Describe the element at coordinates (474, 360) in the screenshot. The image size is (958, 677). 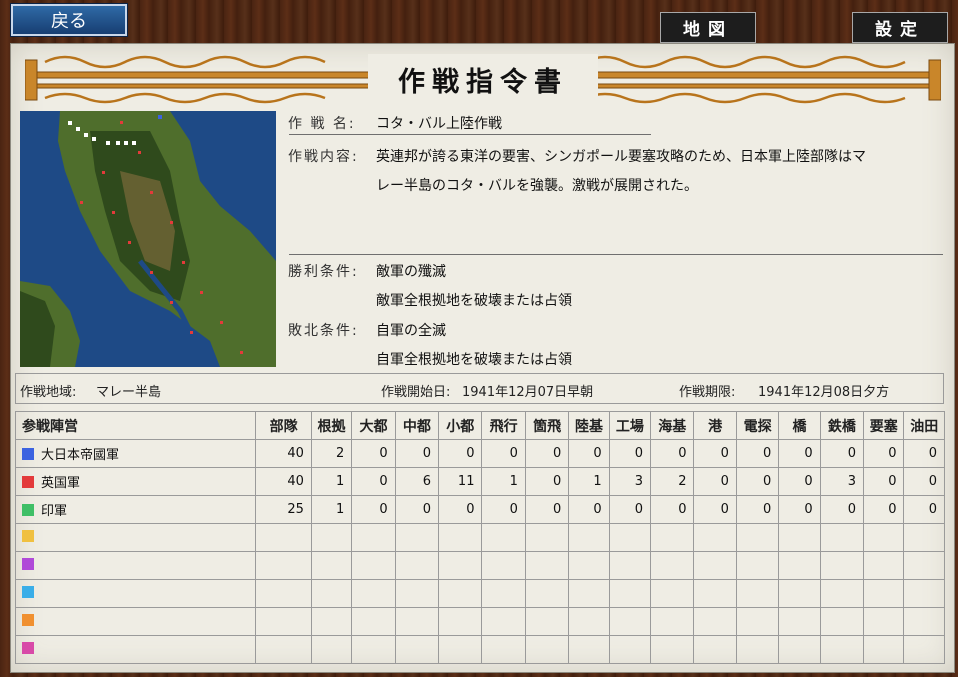
I see `defeat-condition-2: 自軍全根拠地を破壊または占領` at that location.